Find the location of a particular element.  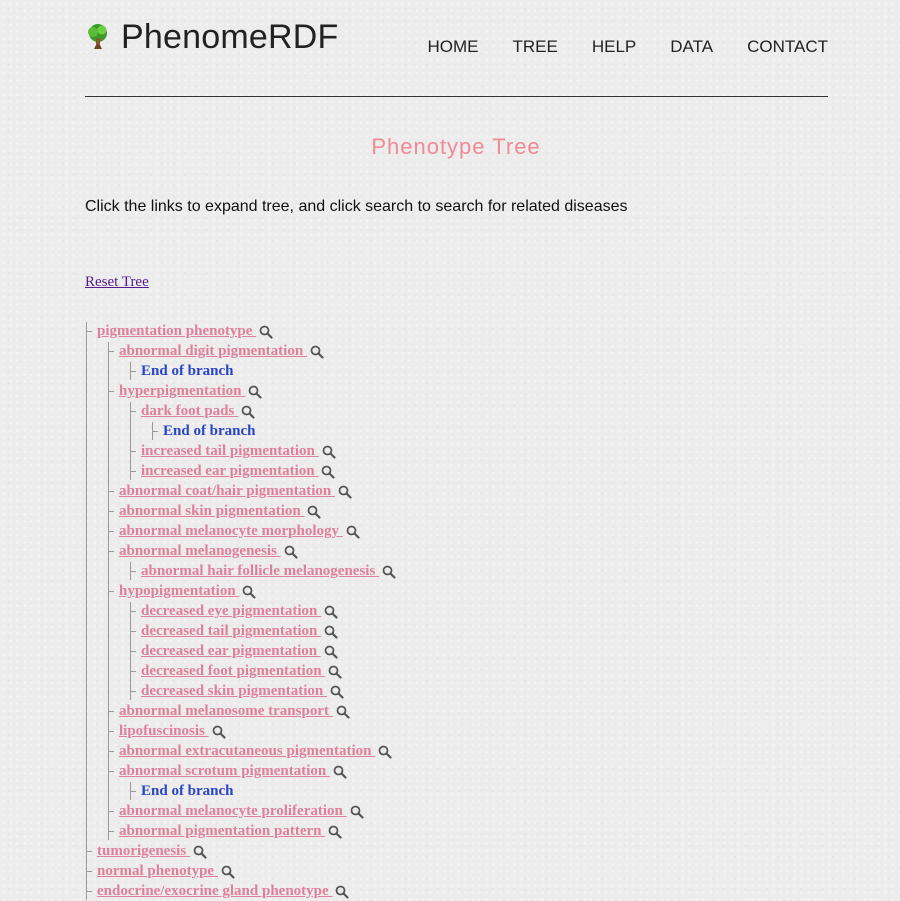

tree-node-link: decreased eye pigmentation is located at coordinates (239, 611).